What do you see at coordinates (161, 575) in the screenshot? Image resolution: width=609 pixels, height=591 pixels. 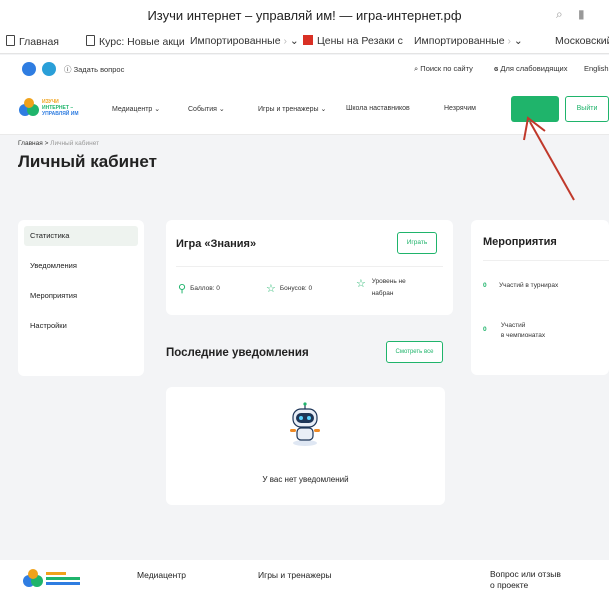 I see `footer-mediacenter: Медиацентр` at bounding box center [161, 575].